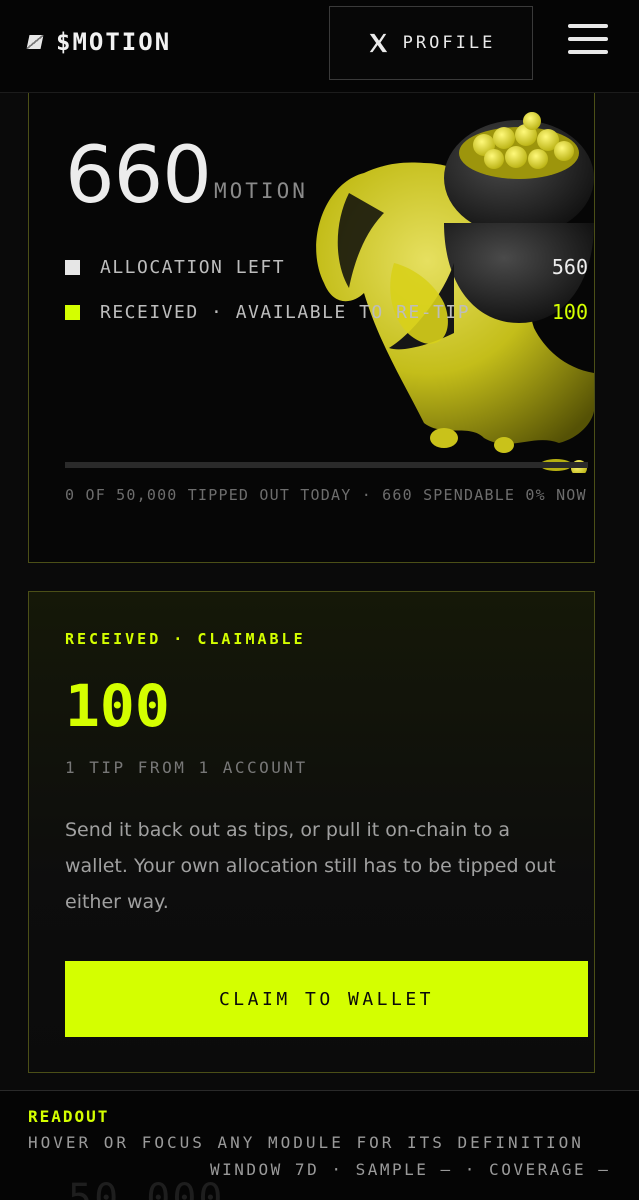 This screenshot has height=1200, width=639. I want to click on readout-ghost-value: 50,000, so click(146, 1188).